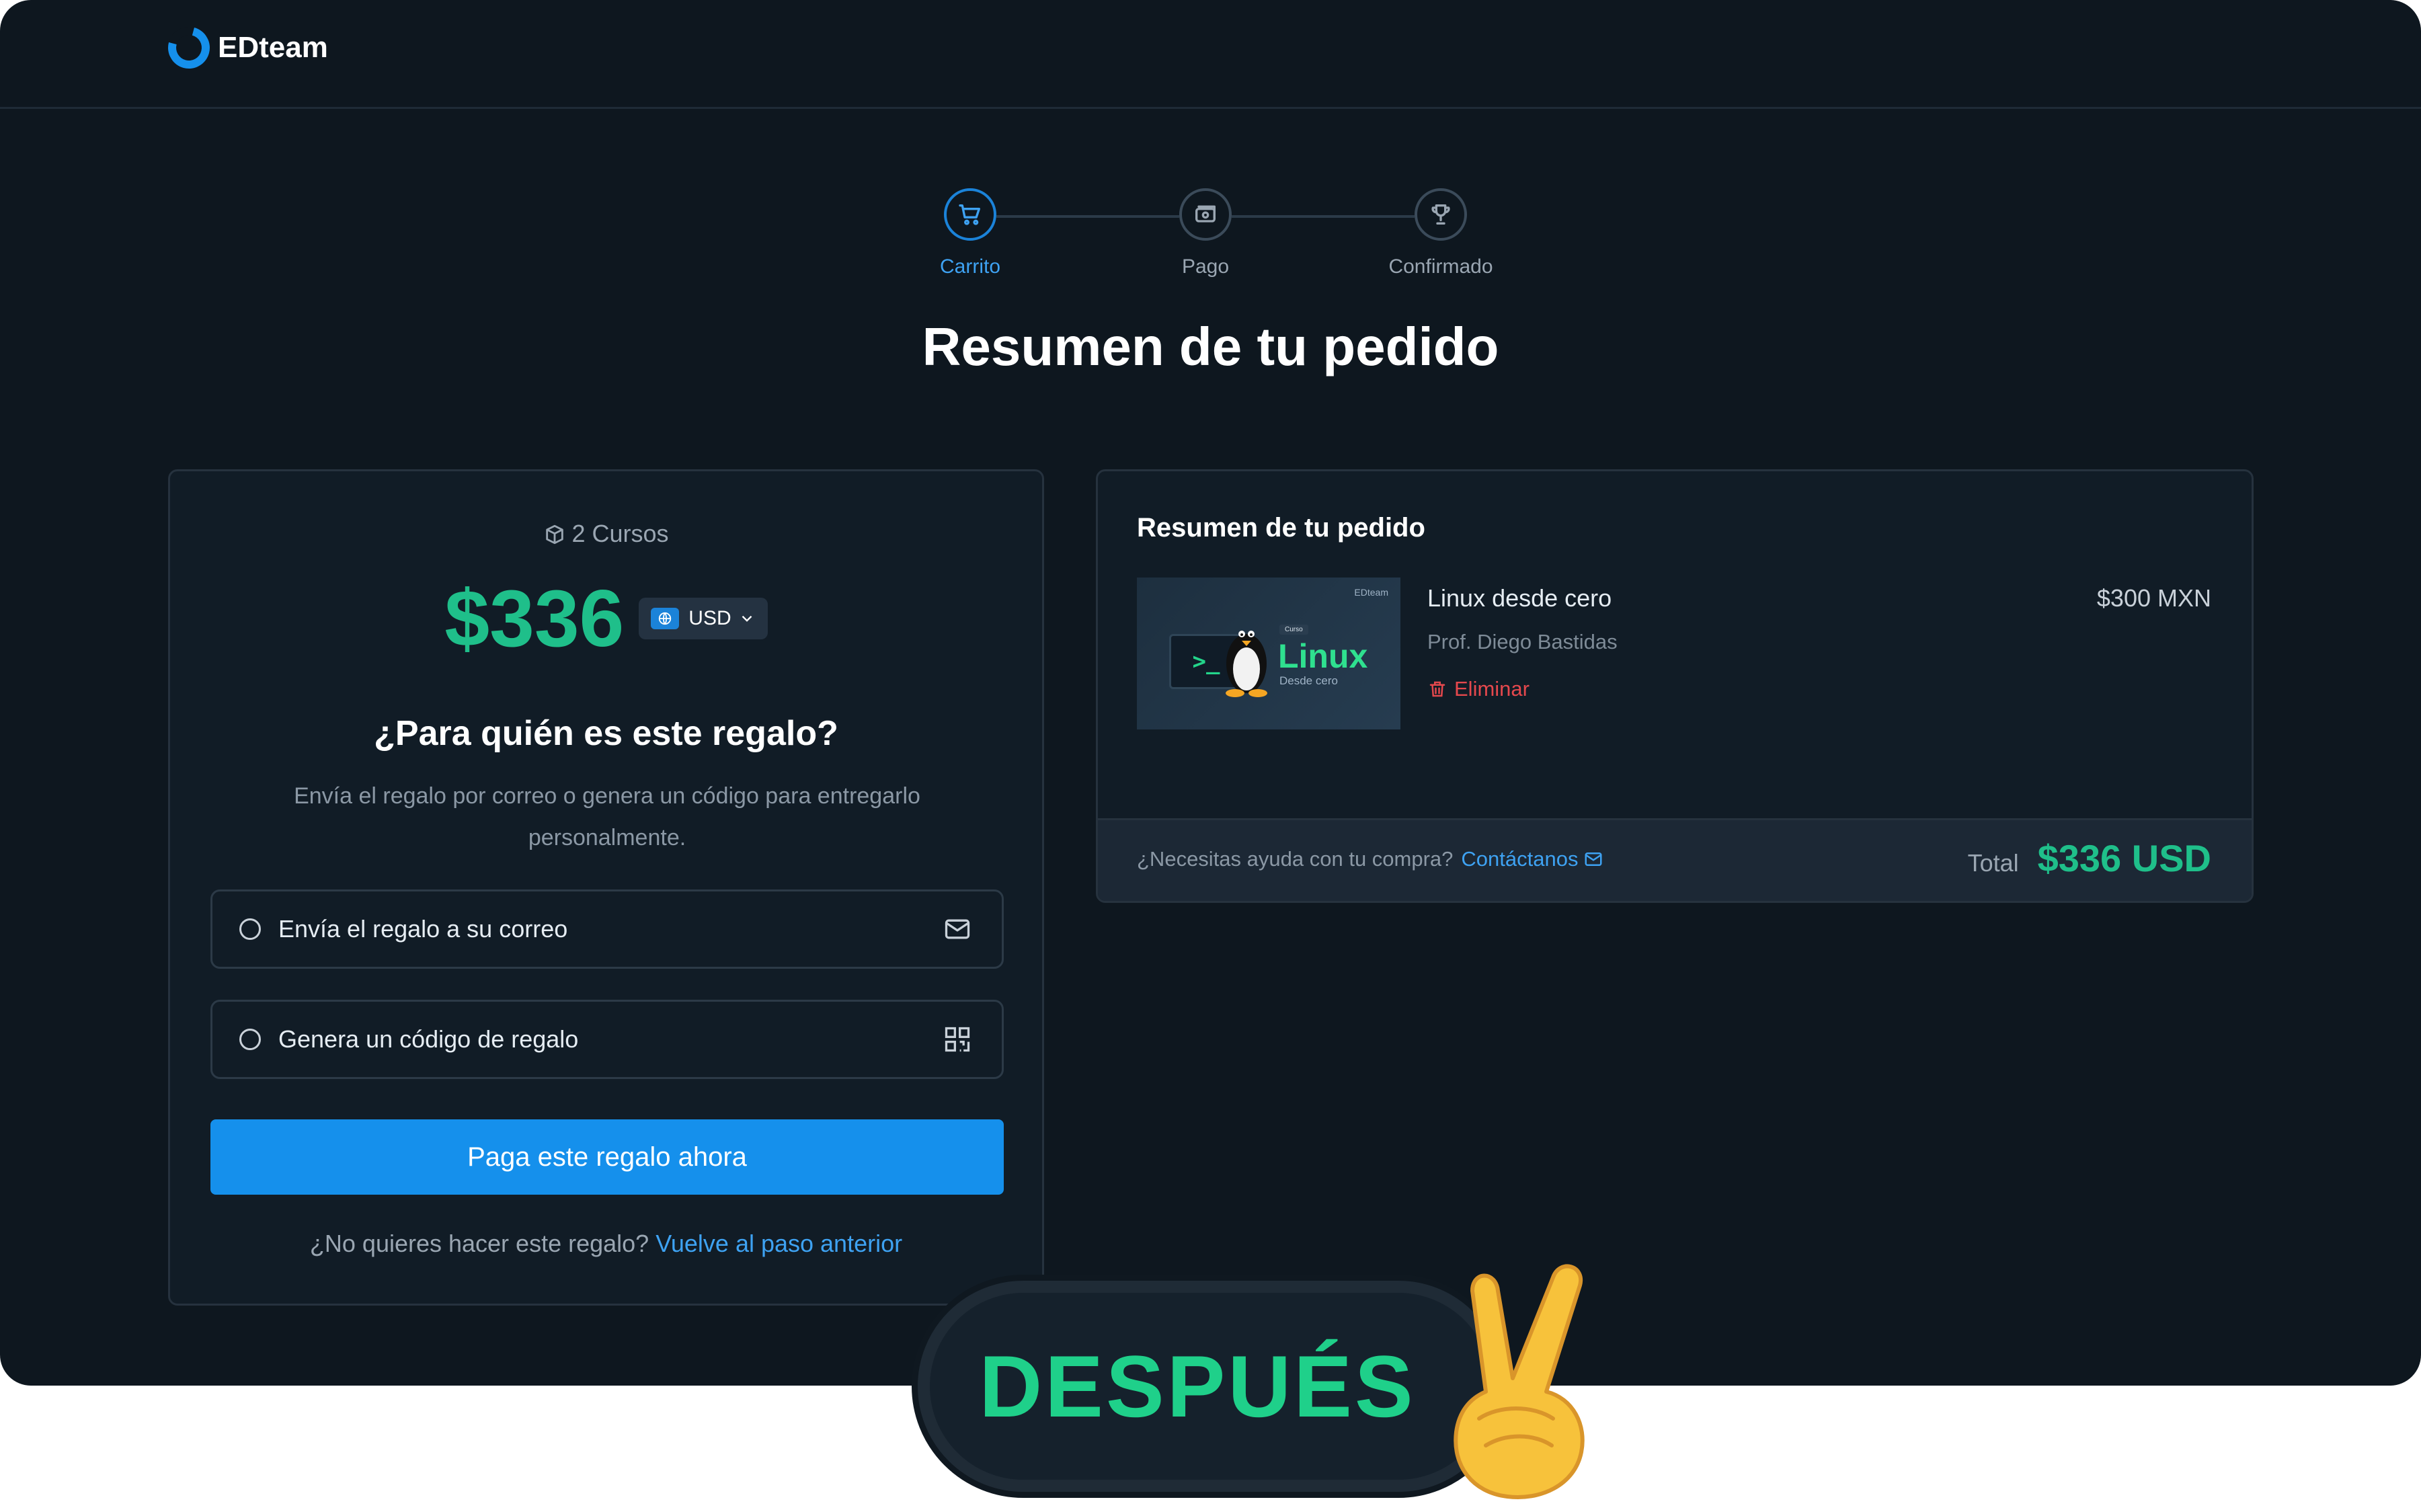 Image resolution: width=2421 pixels, height=1512 pixels. I want to click on remove-label: Eliminar, so click(1492, 689).